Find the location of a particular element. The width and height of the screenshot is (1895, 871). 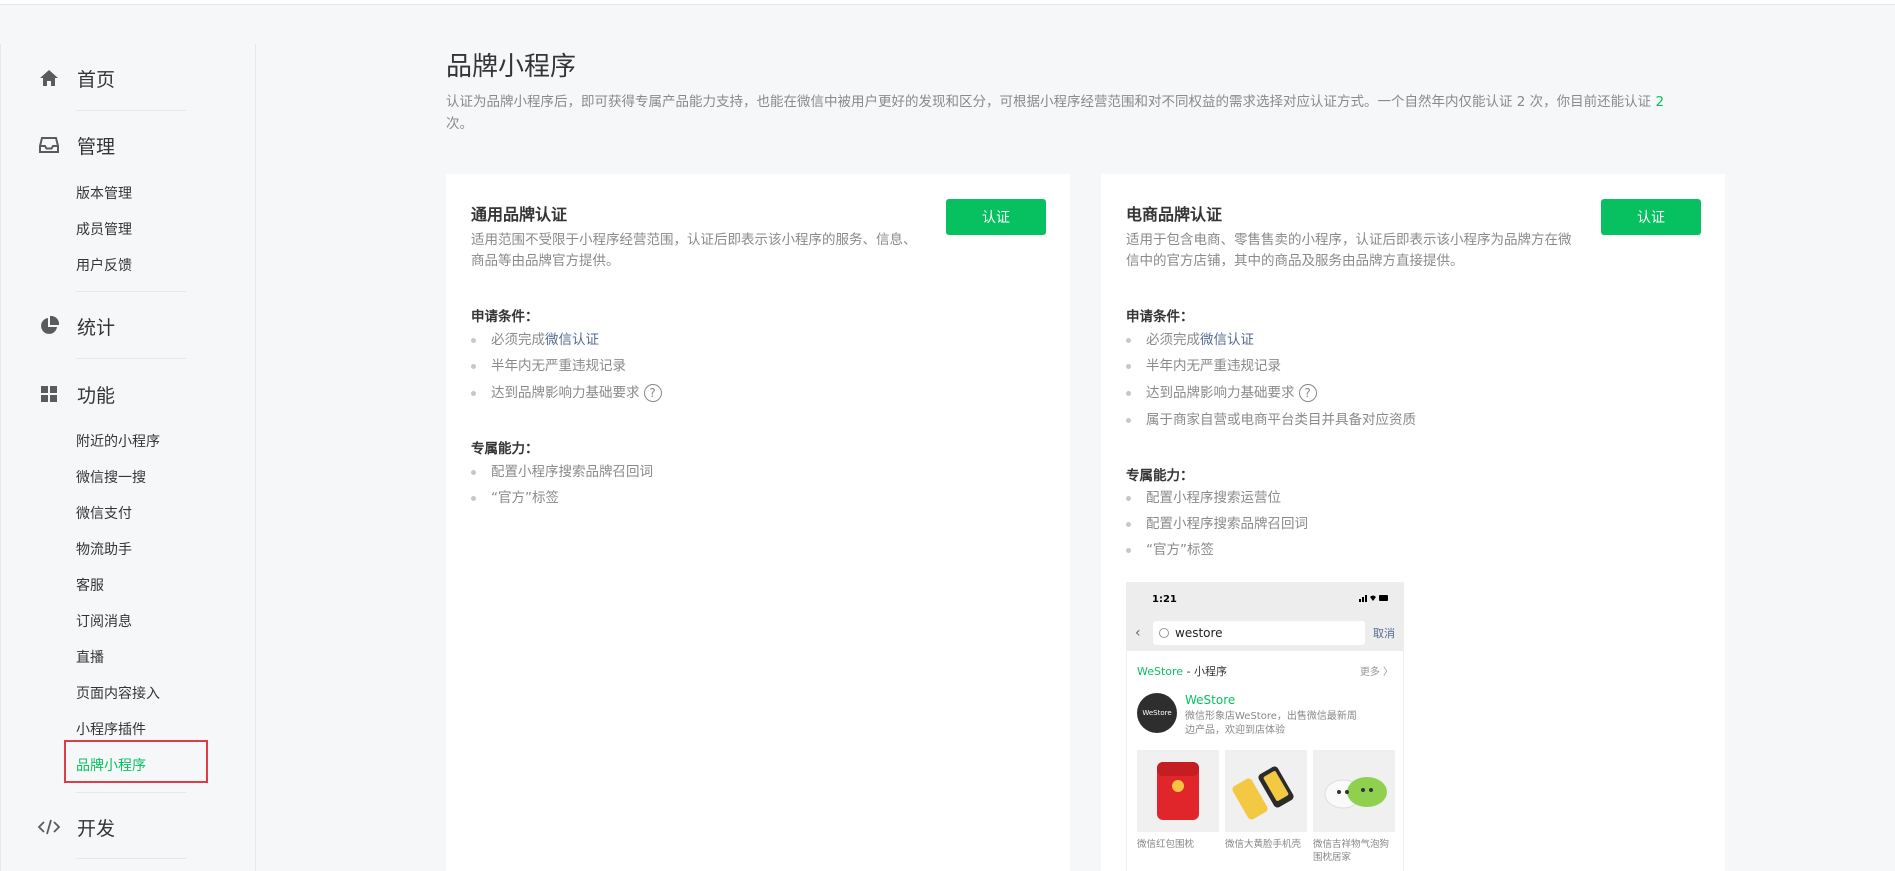

sidebar-item-live: 直播 is located at coordinates (90, 658).